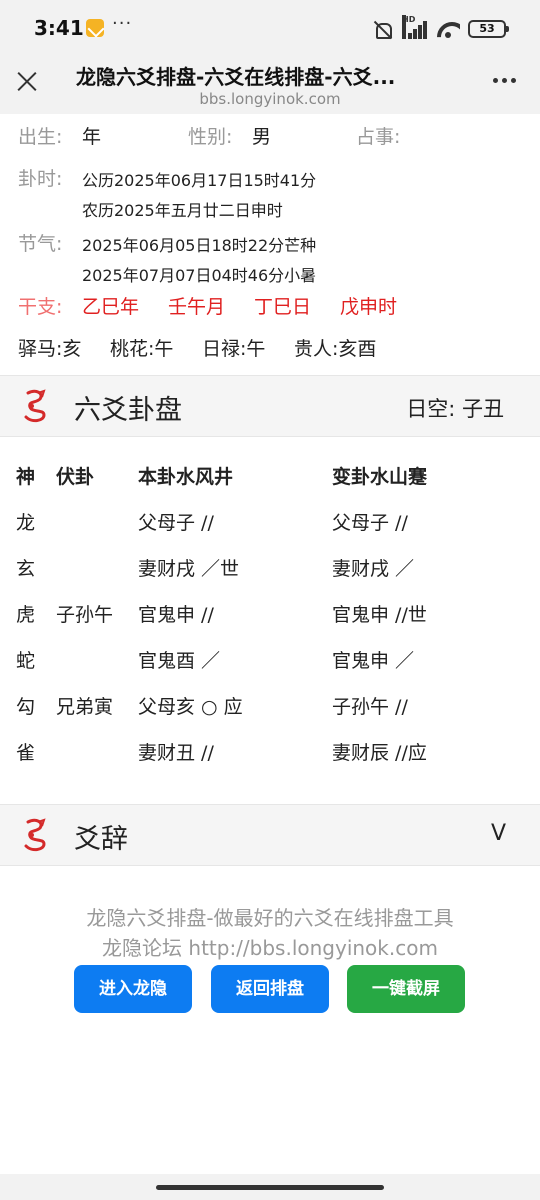 The height and width of the screenshot is (1200, 540). What do you see at coordinates (176, 523) in the screenshot?
I see `cell-bengua: 父母子 //` at bounding box center [176, 523].